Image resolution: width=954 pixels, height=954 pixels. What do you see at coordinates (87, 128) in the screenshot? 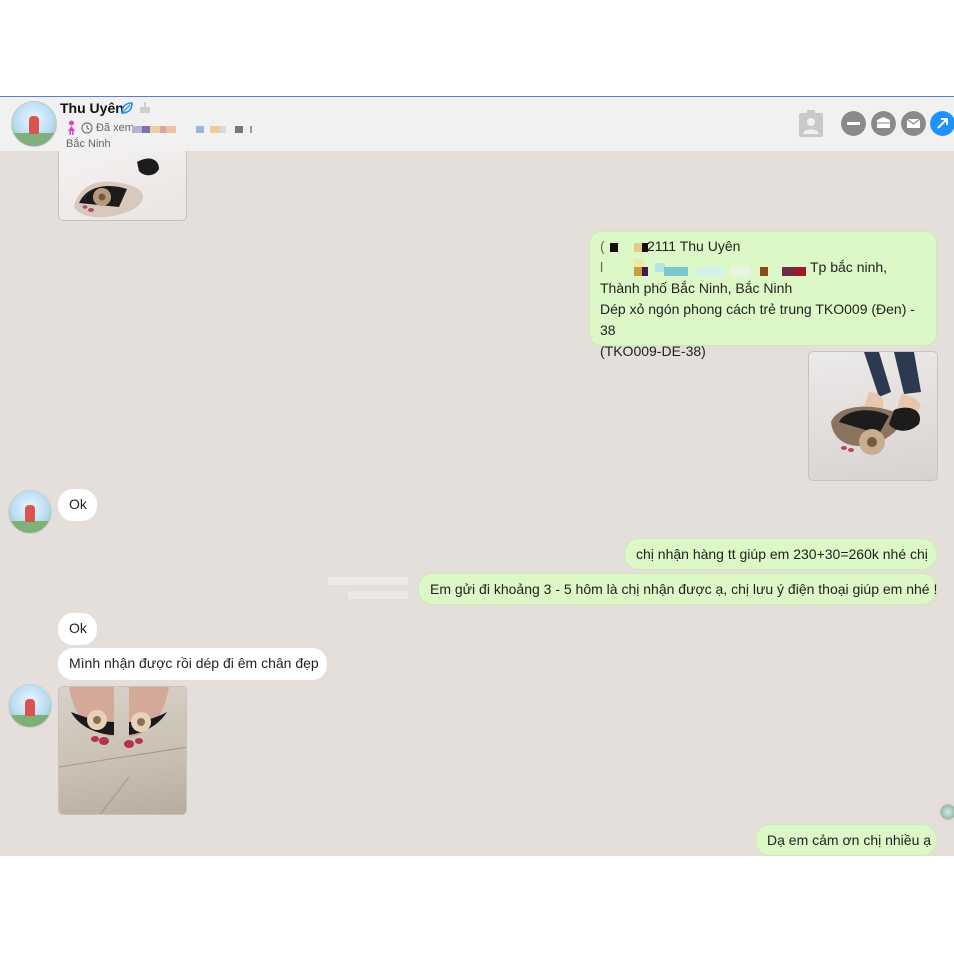
I see `clock-icon` at bounding box center [87, 128].